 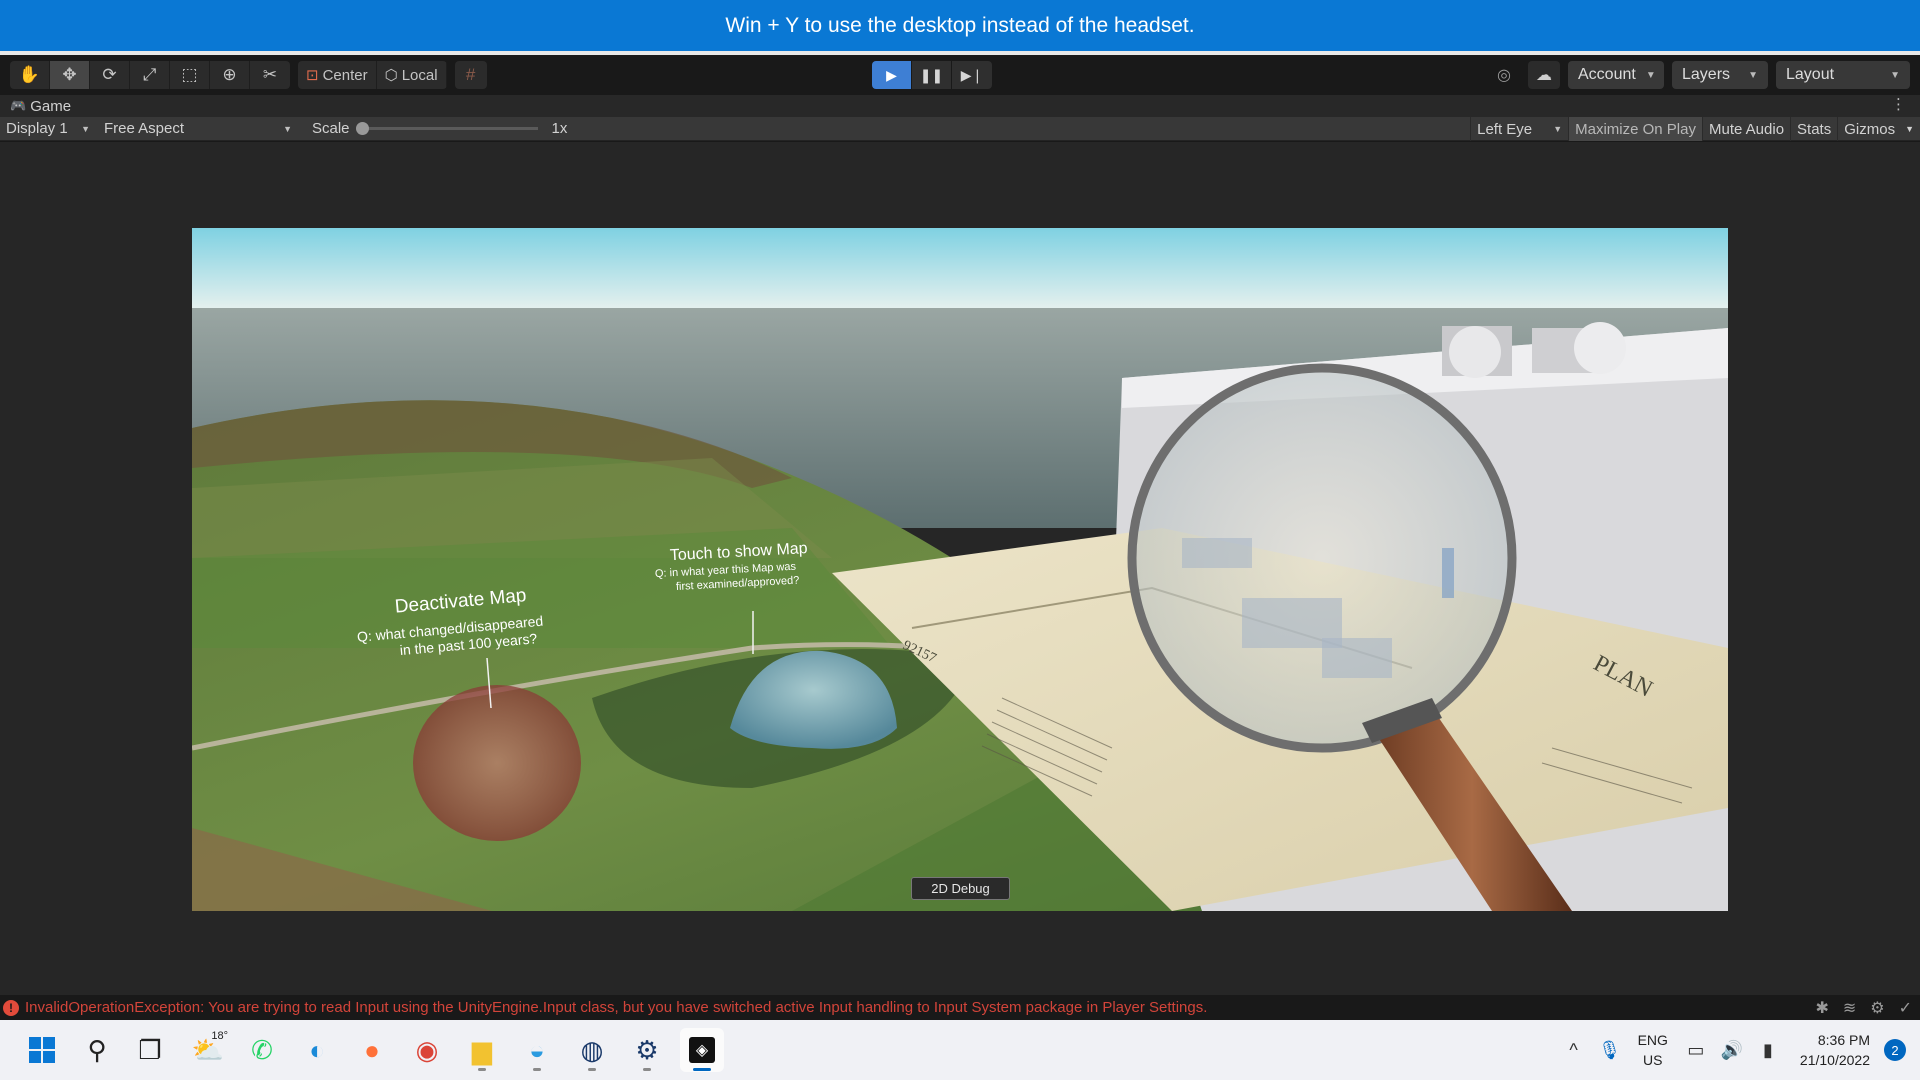 What do you see at coordinates (1706, 74) in the screenshot?
I see `layers-label: Layers` at bounding box center [1706, 74].